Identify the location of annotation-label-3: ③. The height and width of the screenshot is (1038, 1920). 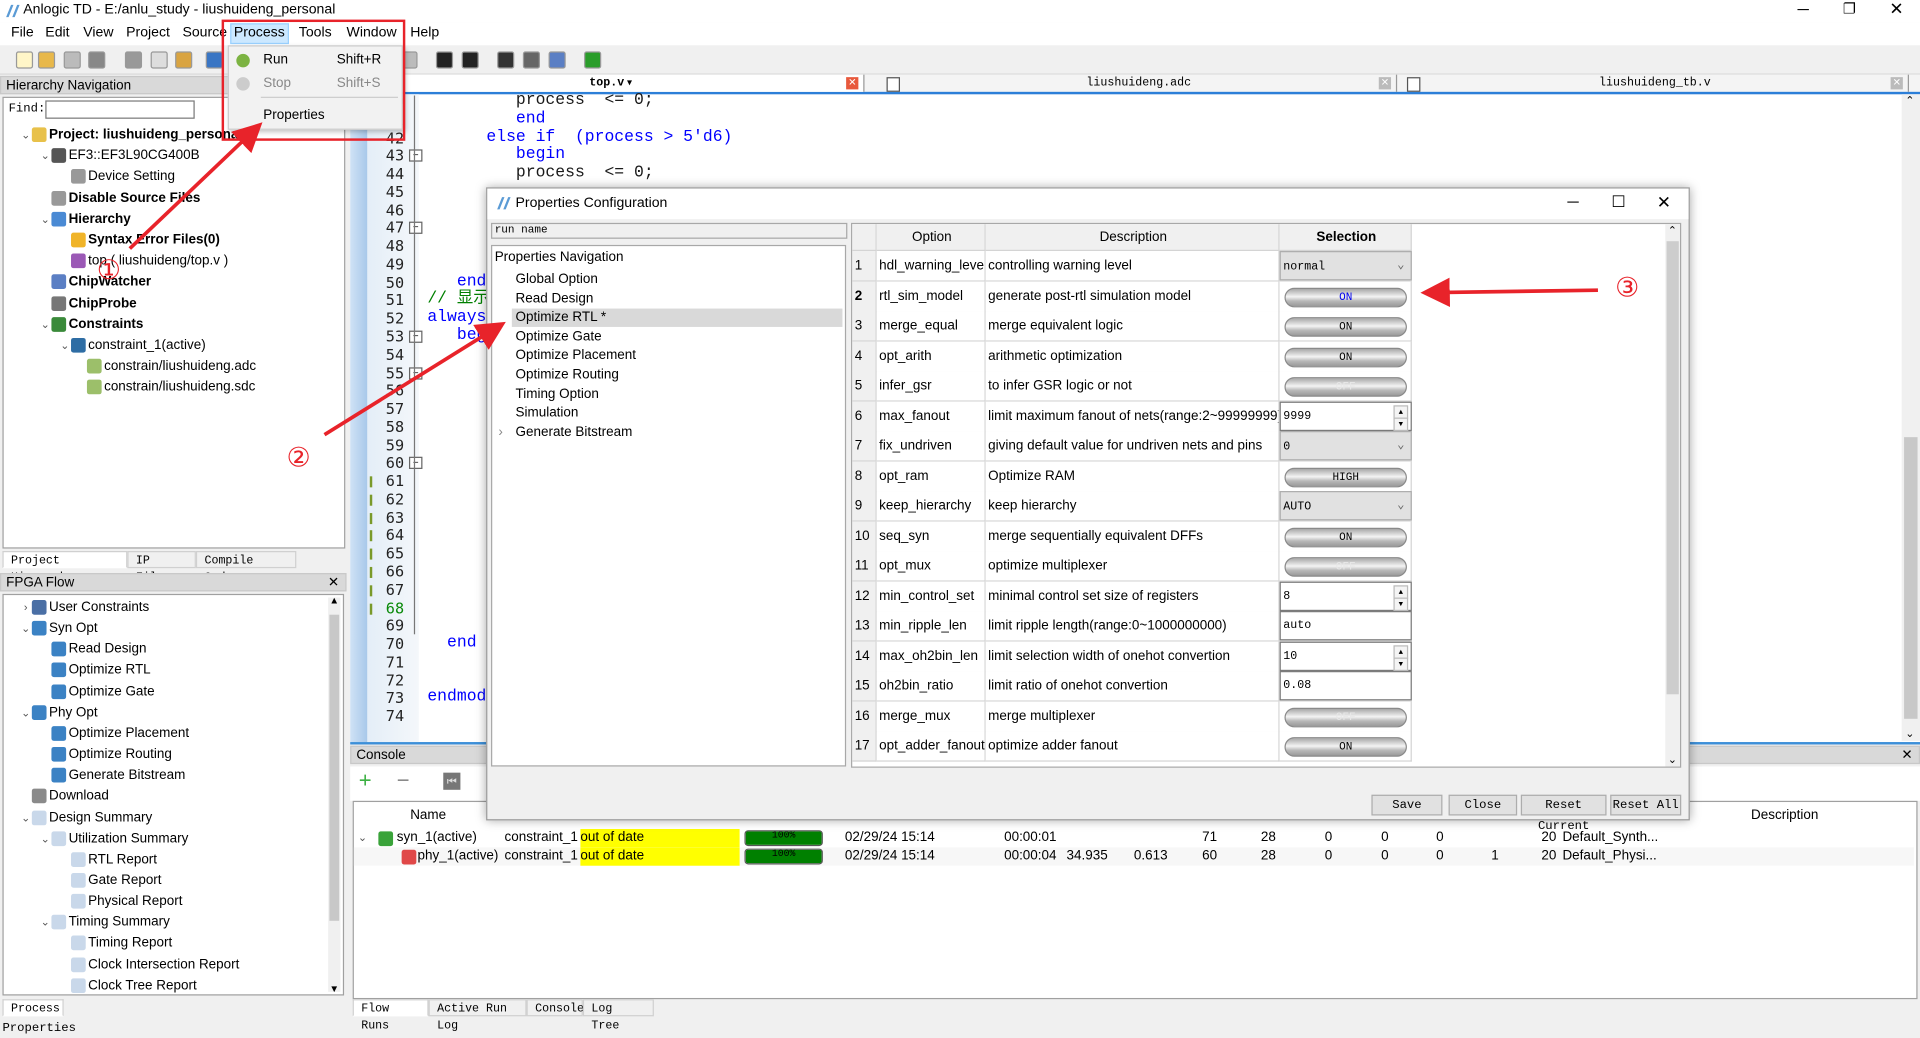
(1627, 287).